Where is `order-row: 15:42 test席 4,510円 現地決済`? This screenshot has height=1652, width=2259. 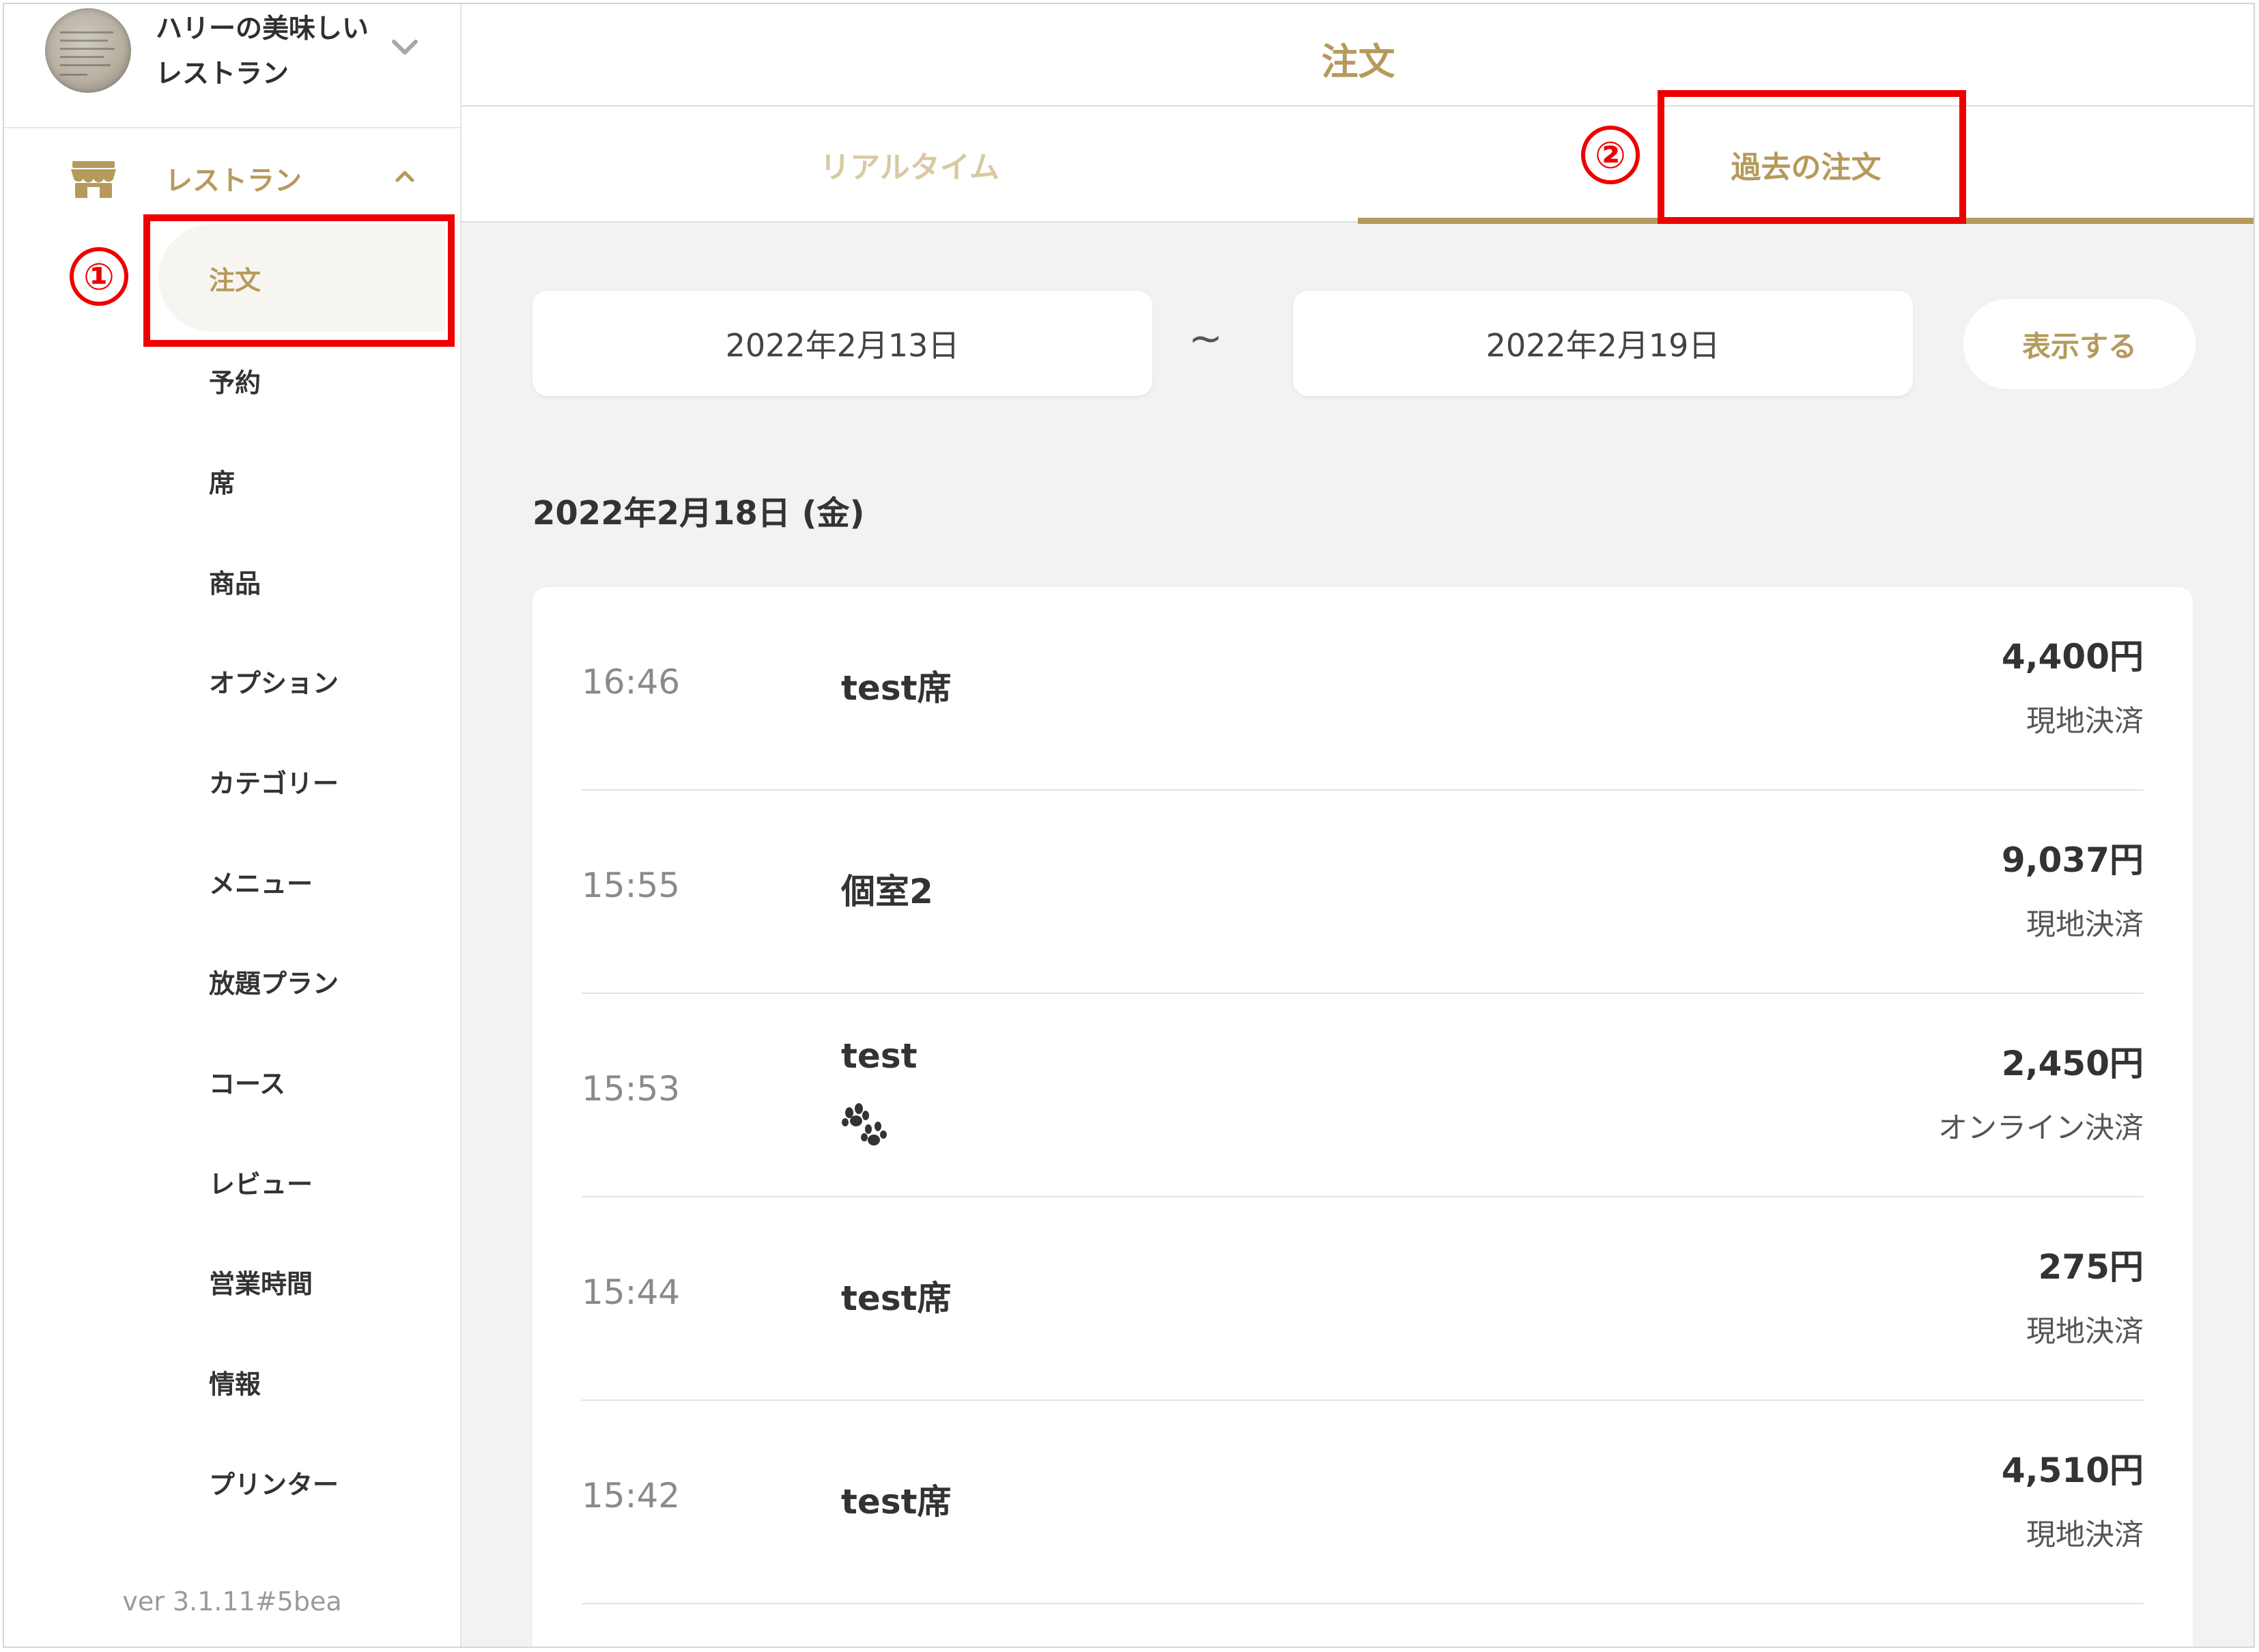
order-row: 15:42 test席 4,510円 現地決済 is located at coordinates (1363, 1503).